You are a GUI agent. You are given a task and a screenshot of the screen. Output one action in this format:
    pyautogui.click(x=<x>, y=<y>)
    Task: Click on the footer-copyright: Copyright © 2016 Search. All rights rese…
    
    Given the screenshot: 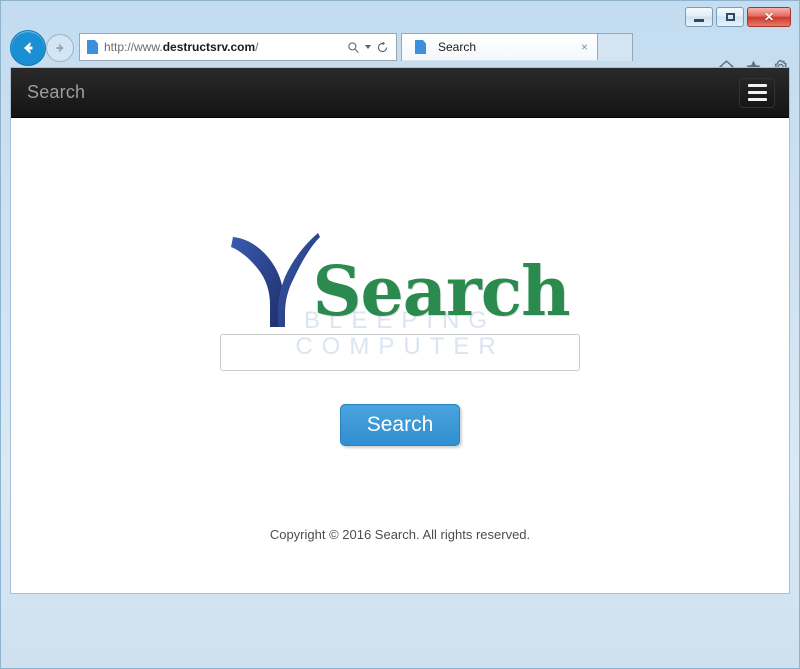 What is the action you would take?
    pyautogui.click(x=400, y=534)
    